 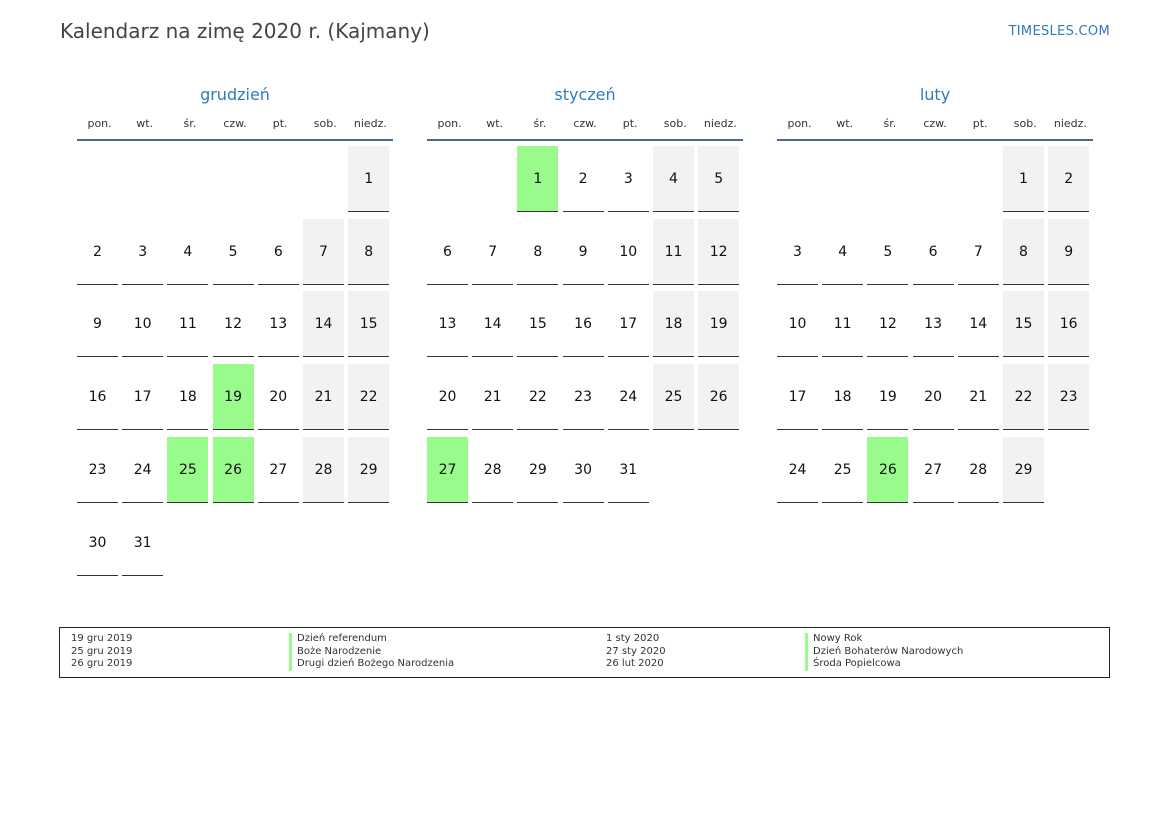 I want to click on day-number: 30, so click(x=583, y=469).